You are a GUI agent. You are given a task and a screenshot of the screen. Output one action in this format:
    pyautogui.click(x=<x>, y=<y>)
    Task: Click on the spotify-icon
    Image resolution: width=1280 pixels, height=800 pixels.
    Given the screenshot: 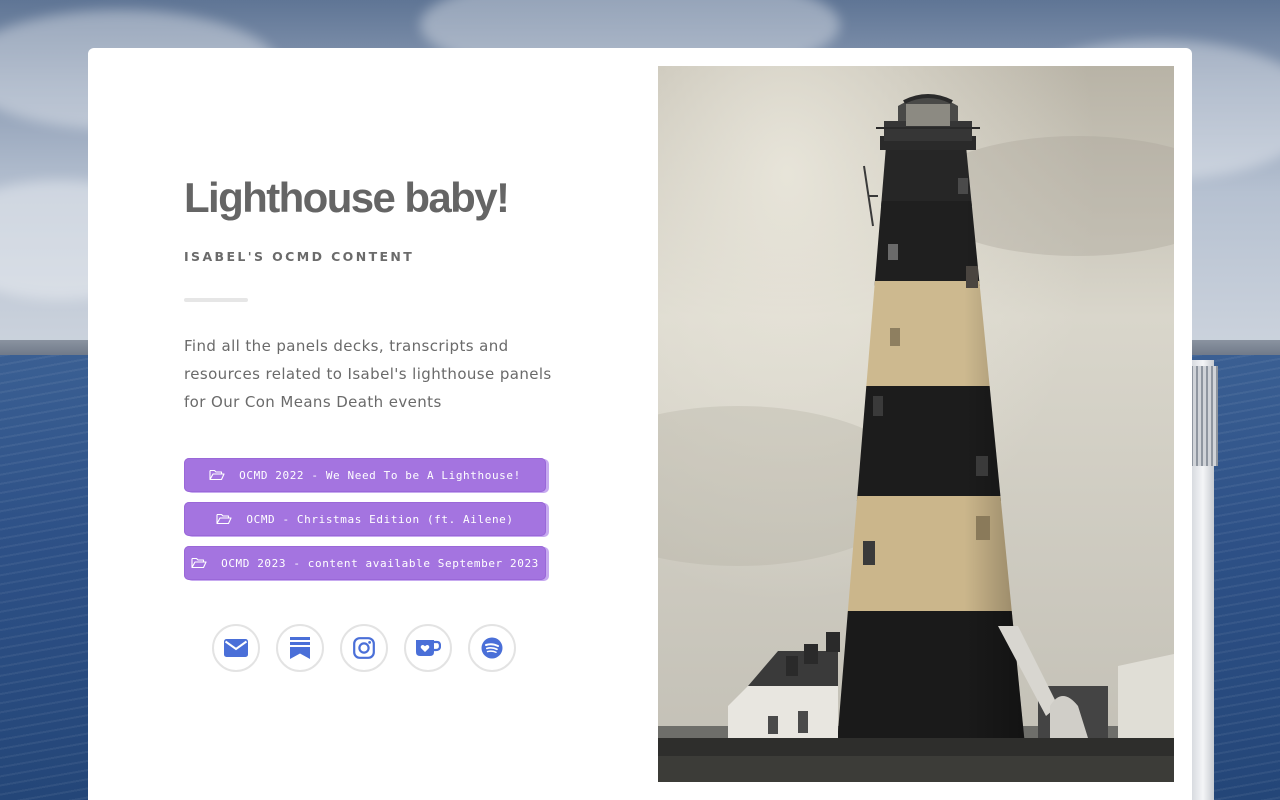 What is the action you would take?
    pyautogui.click(x=492, y=648)
    